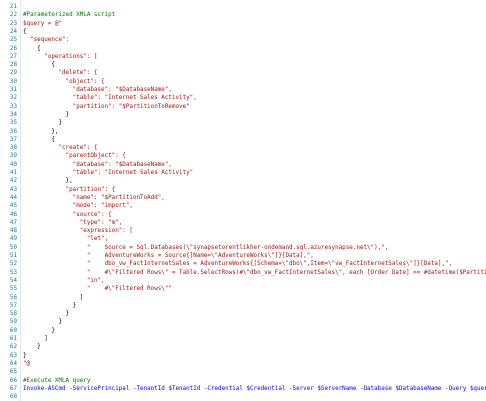 The width and height of the screenshot is (486, 401). I want to click on code-text: "table": "Internet Sales Activity",, so click(110, 98).